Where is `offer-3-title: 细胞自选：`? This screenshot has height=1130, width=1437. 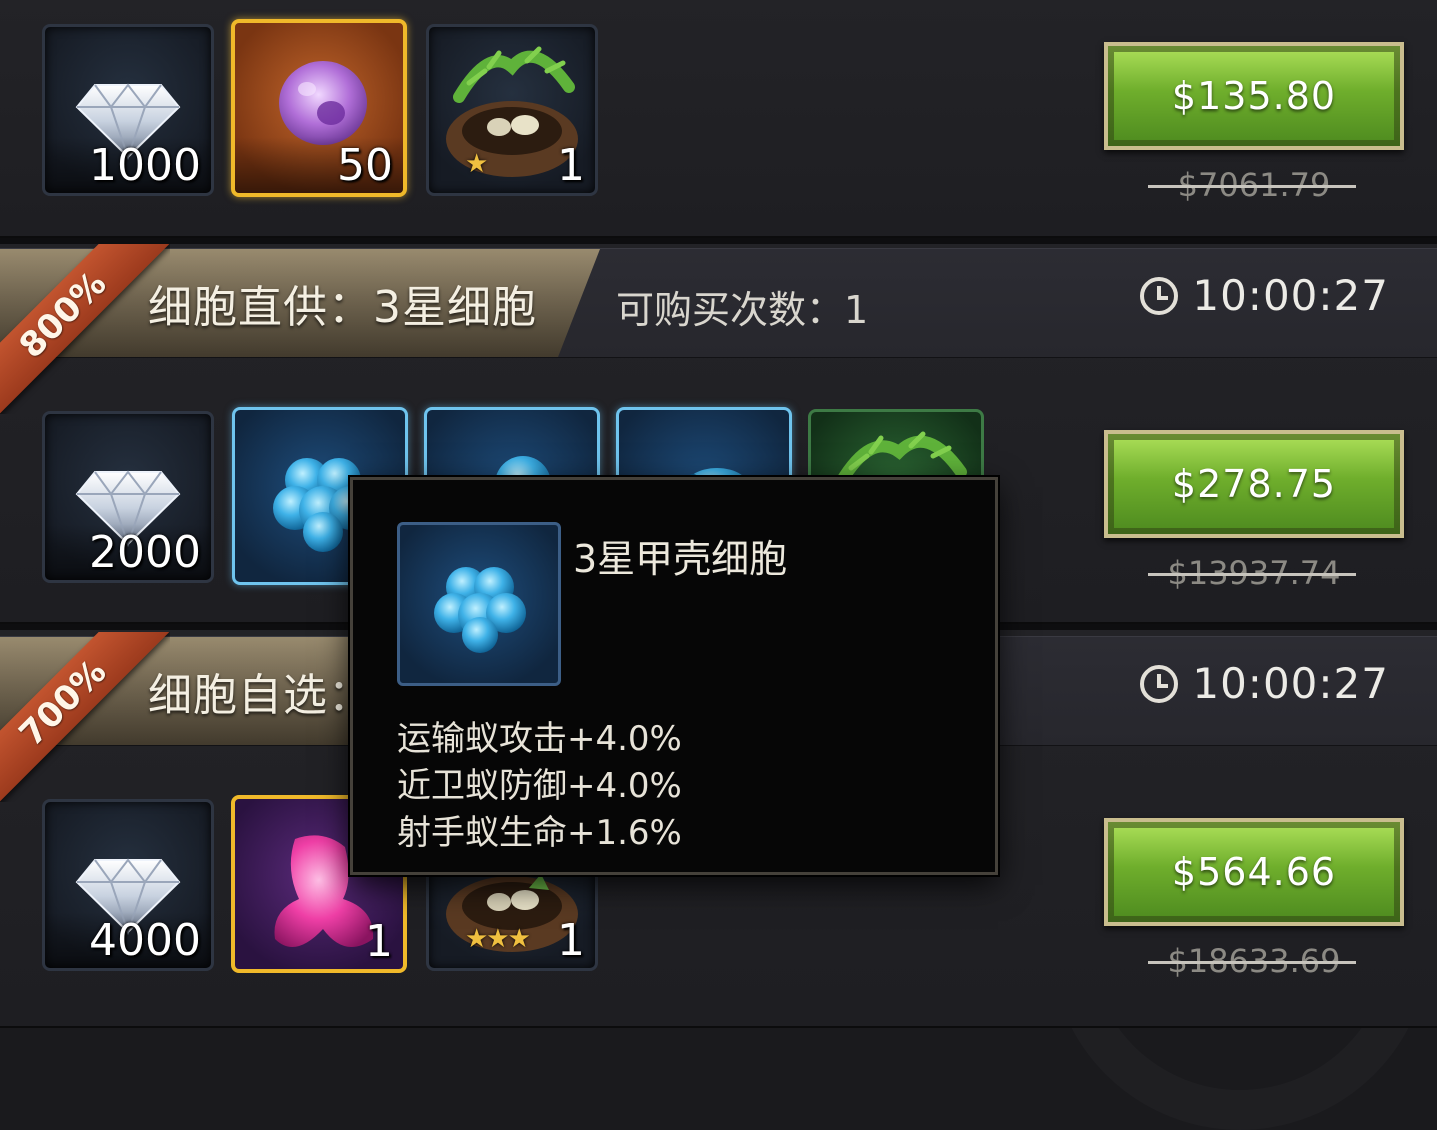 offer-3-title: 细胞自选： is located at coordinates (260, 695).